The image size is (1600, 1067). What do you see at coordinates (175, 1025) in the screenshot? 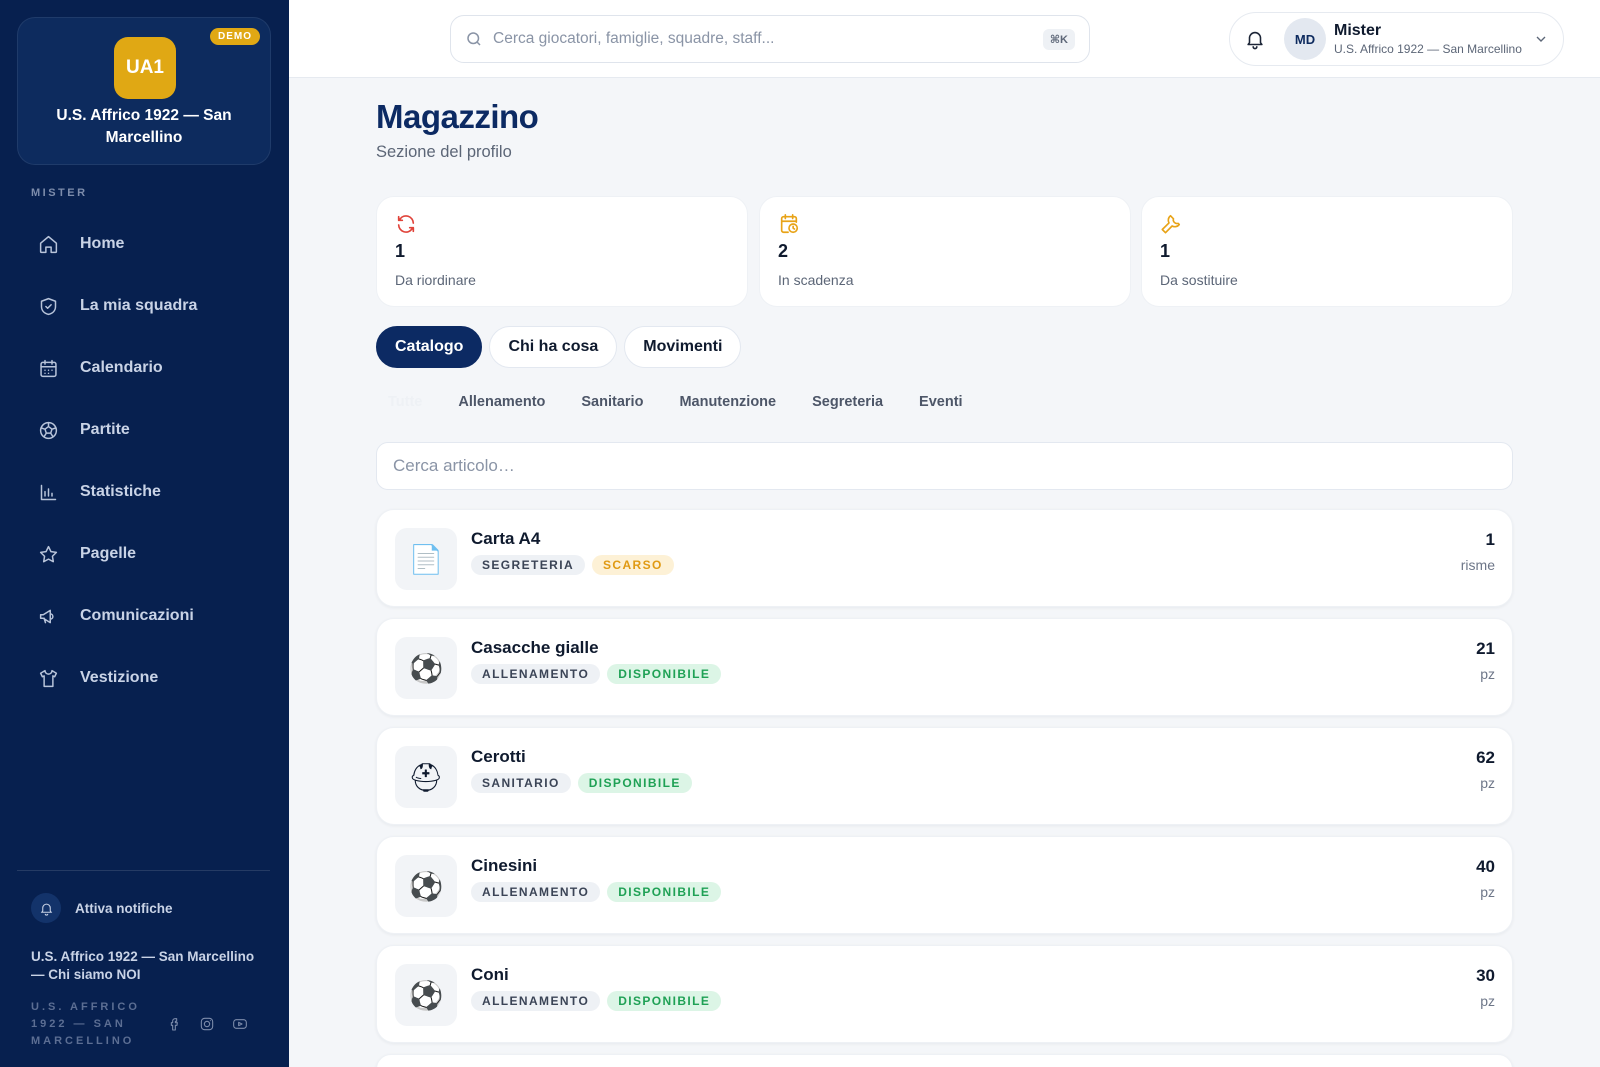
I see `facebook-icon` at bounding box center [175, 1025].